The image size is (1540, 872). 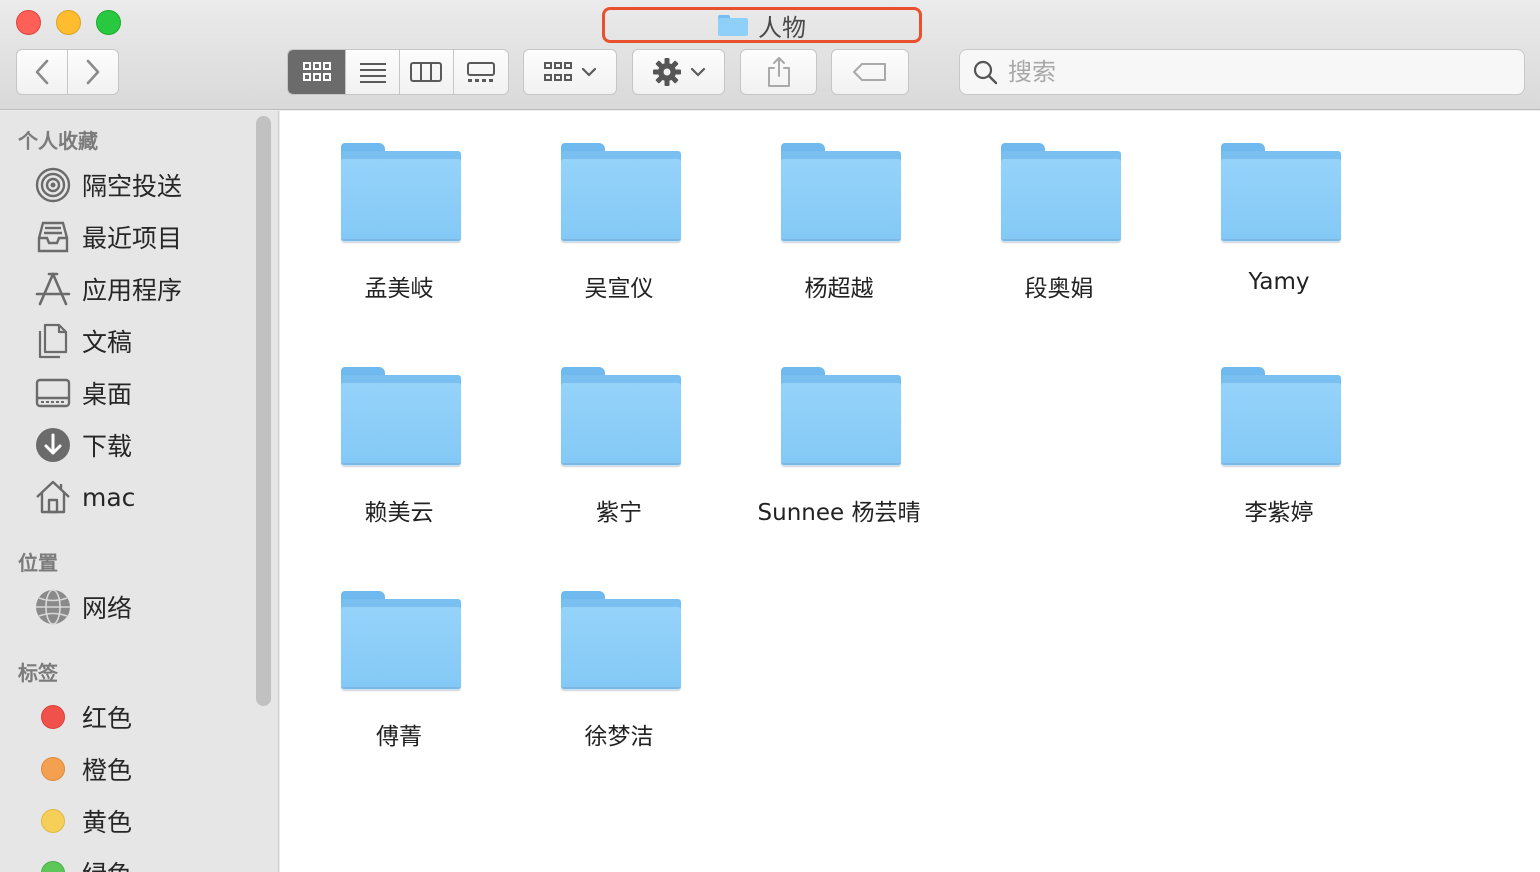 What do you see at coordinates (782, 27) in the screenshot?
I see `window-title-text: 人物` at bounding box center [782, 27].